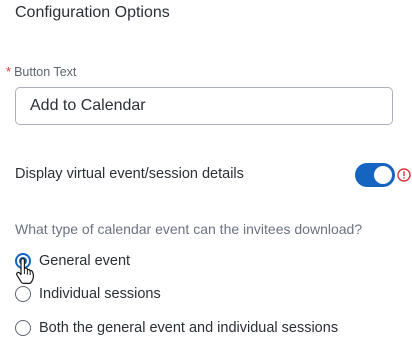  What do you see at coordinates (85, 261) in the screenshot?
I see `radio-label-general-event: General event` at bounding box center [85, 261].